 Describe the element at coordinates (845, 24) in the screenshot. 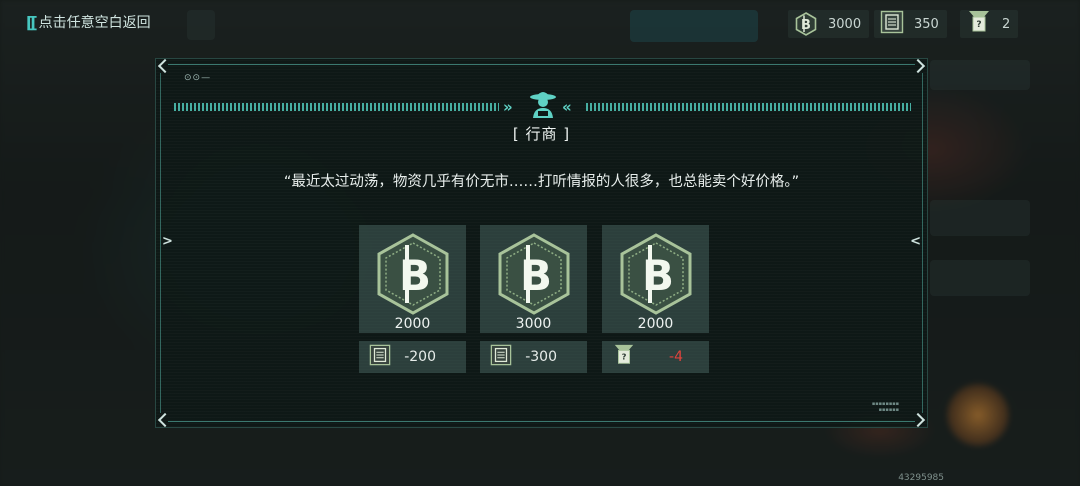

I see `coin-value: 3000` at that location.